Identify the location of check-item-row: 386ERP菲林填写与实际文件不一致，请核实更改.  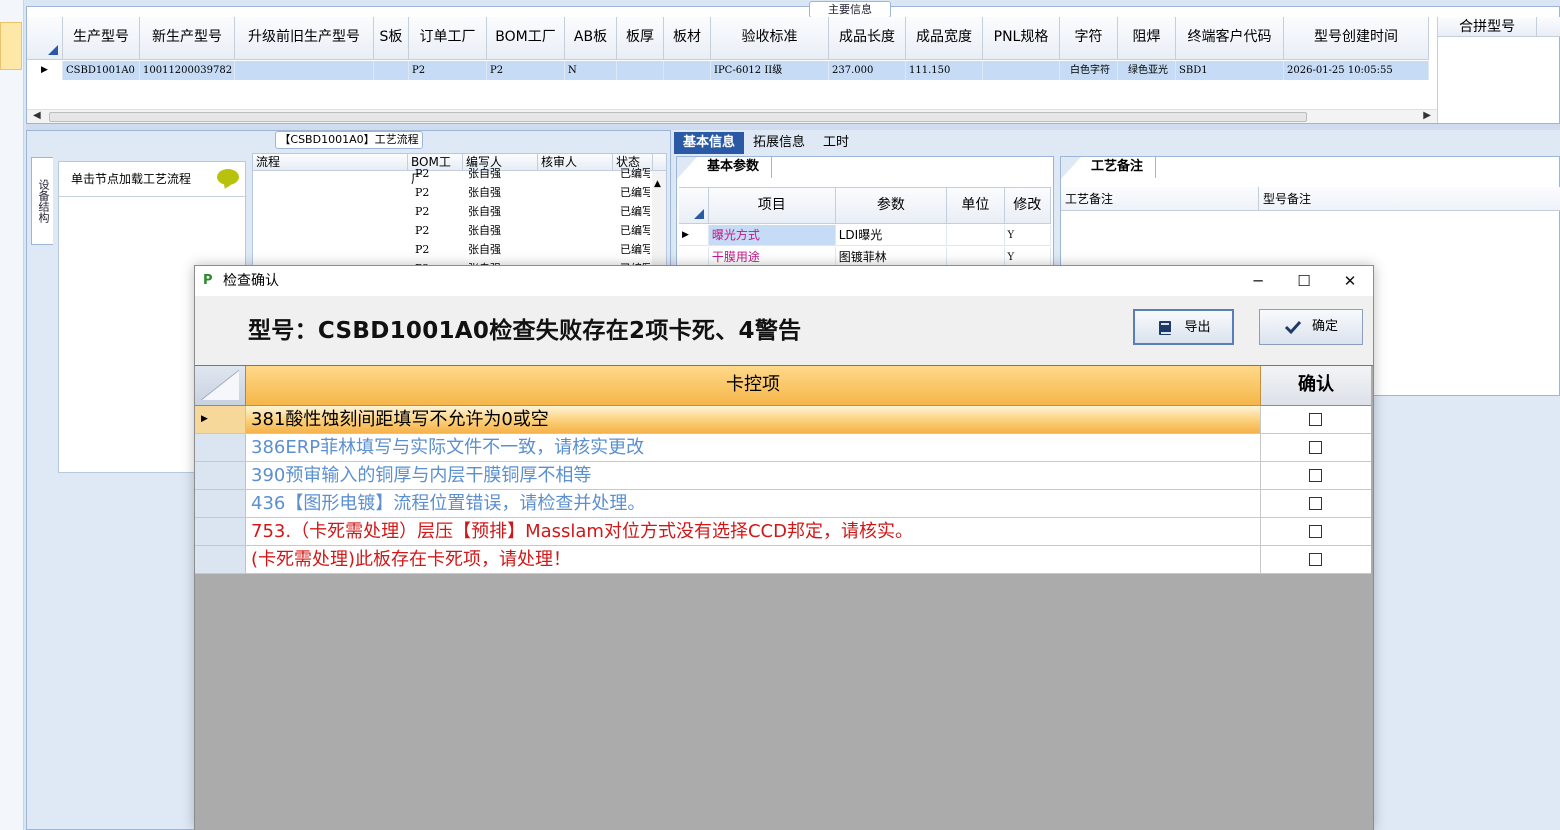
(783, 448).